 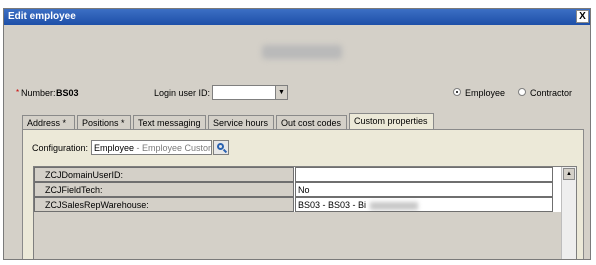 What do you see at coordinates (164, 174) in the screenshot?
I see `property-name: ZCJDomainUserID:` at bounding box center [164, 174].